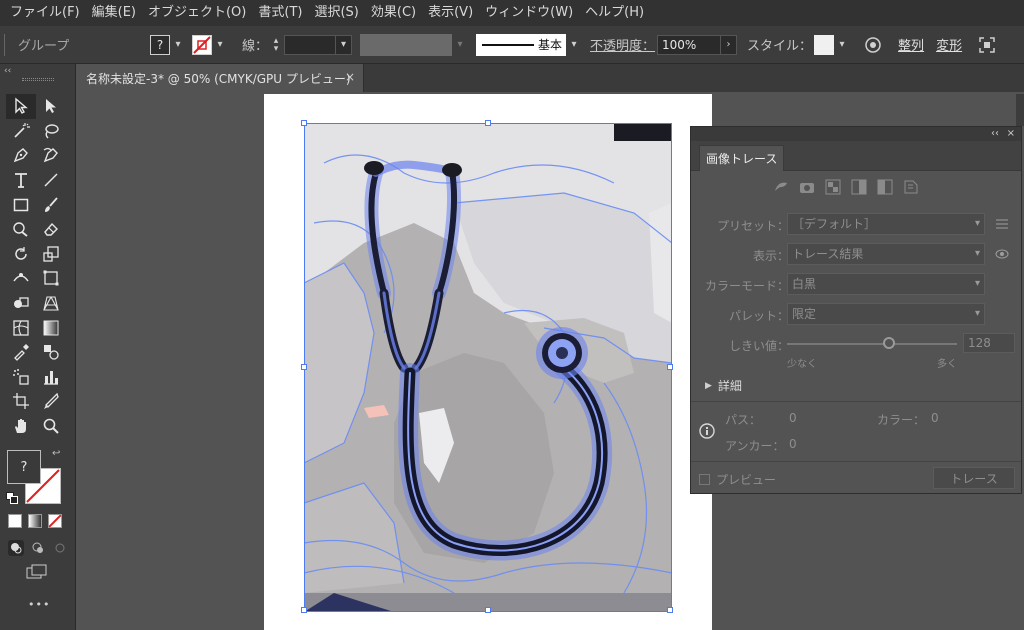  I want to click on threshold-min-label: 少なく, so click(802, 364).